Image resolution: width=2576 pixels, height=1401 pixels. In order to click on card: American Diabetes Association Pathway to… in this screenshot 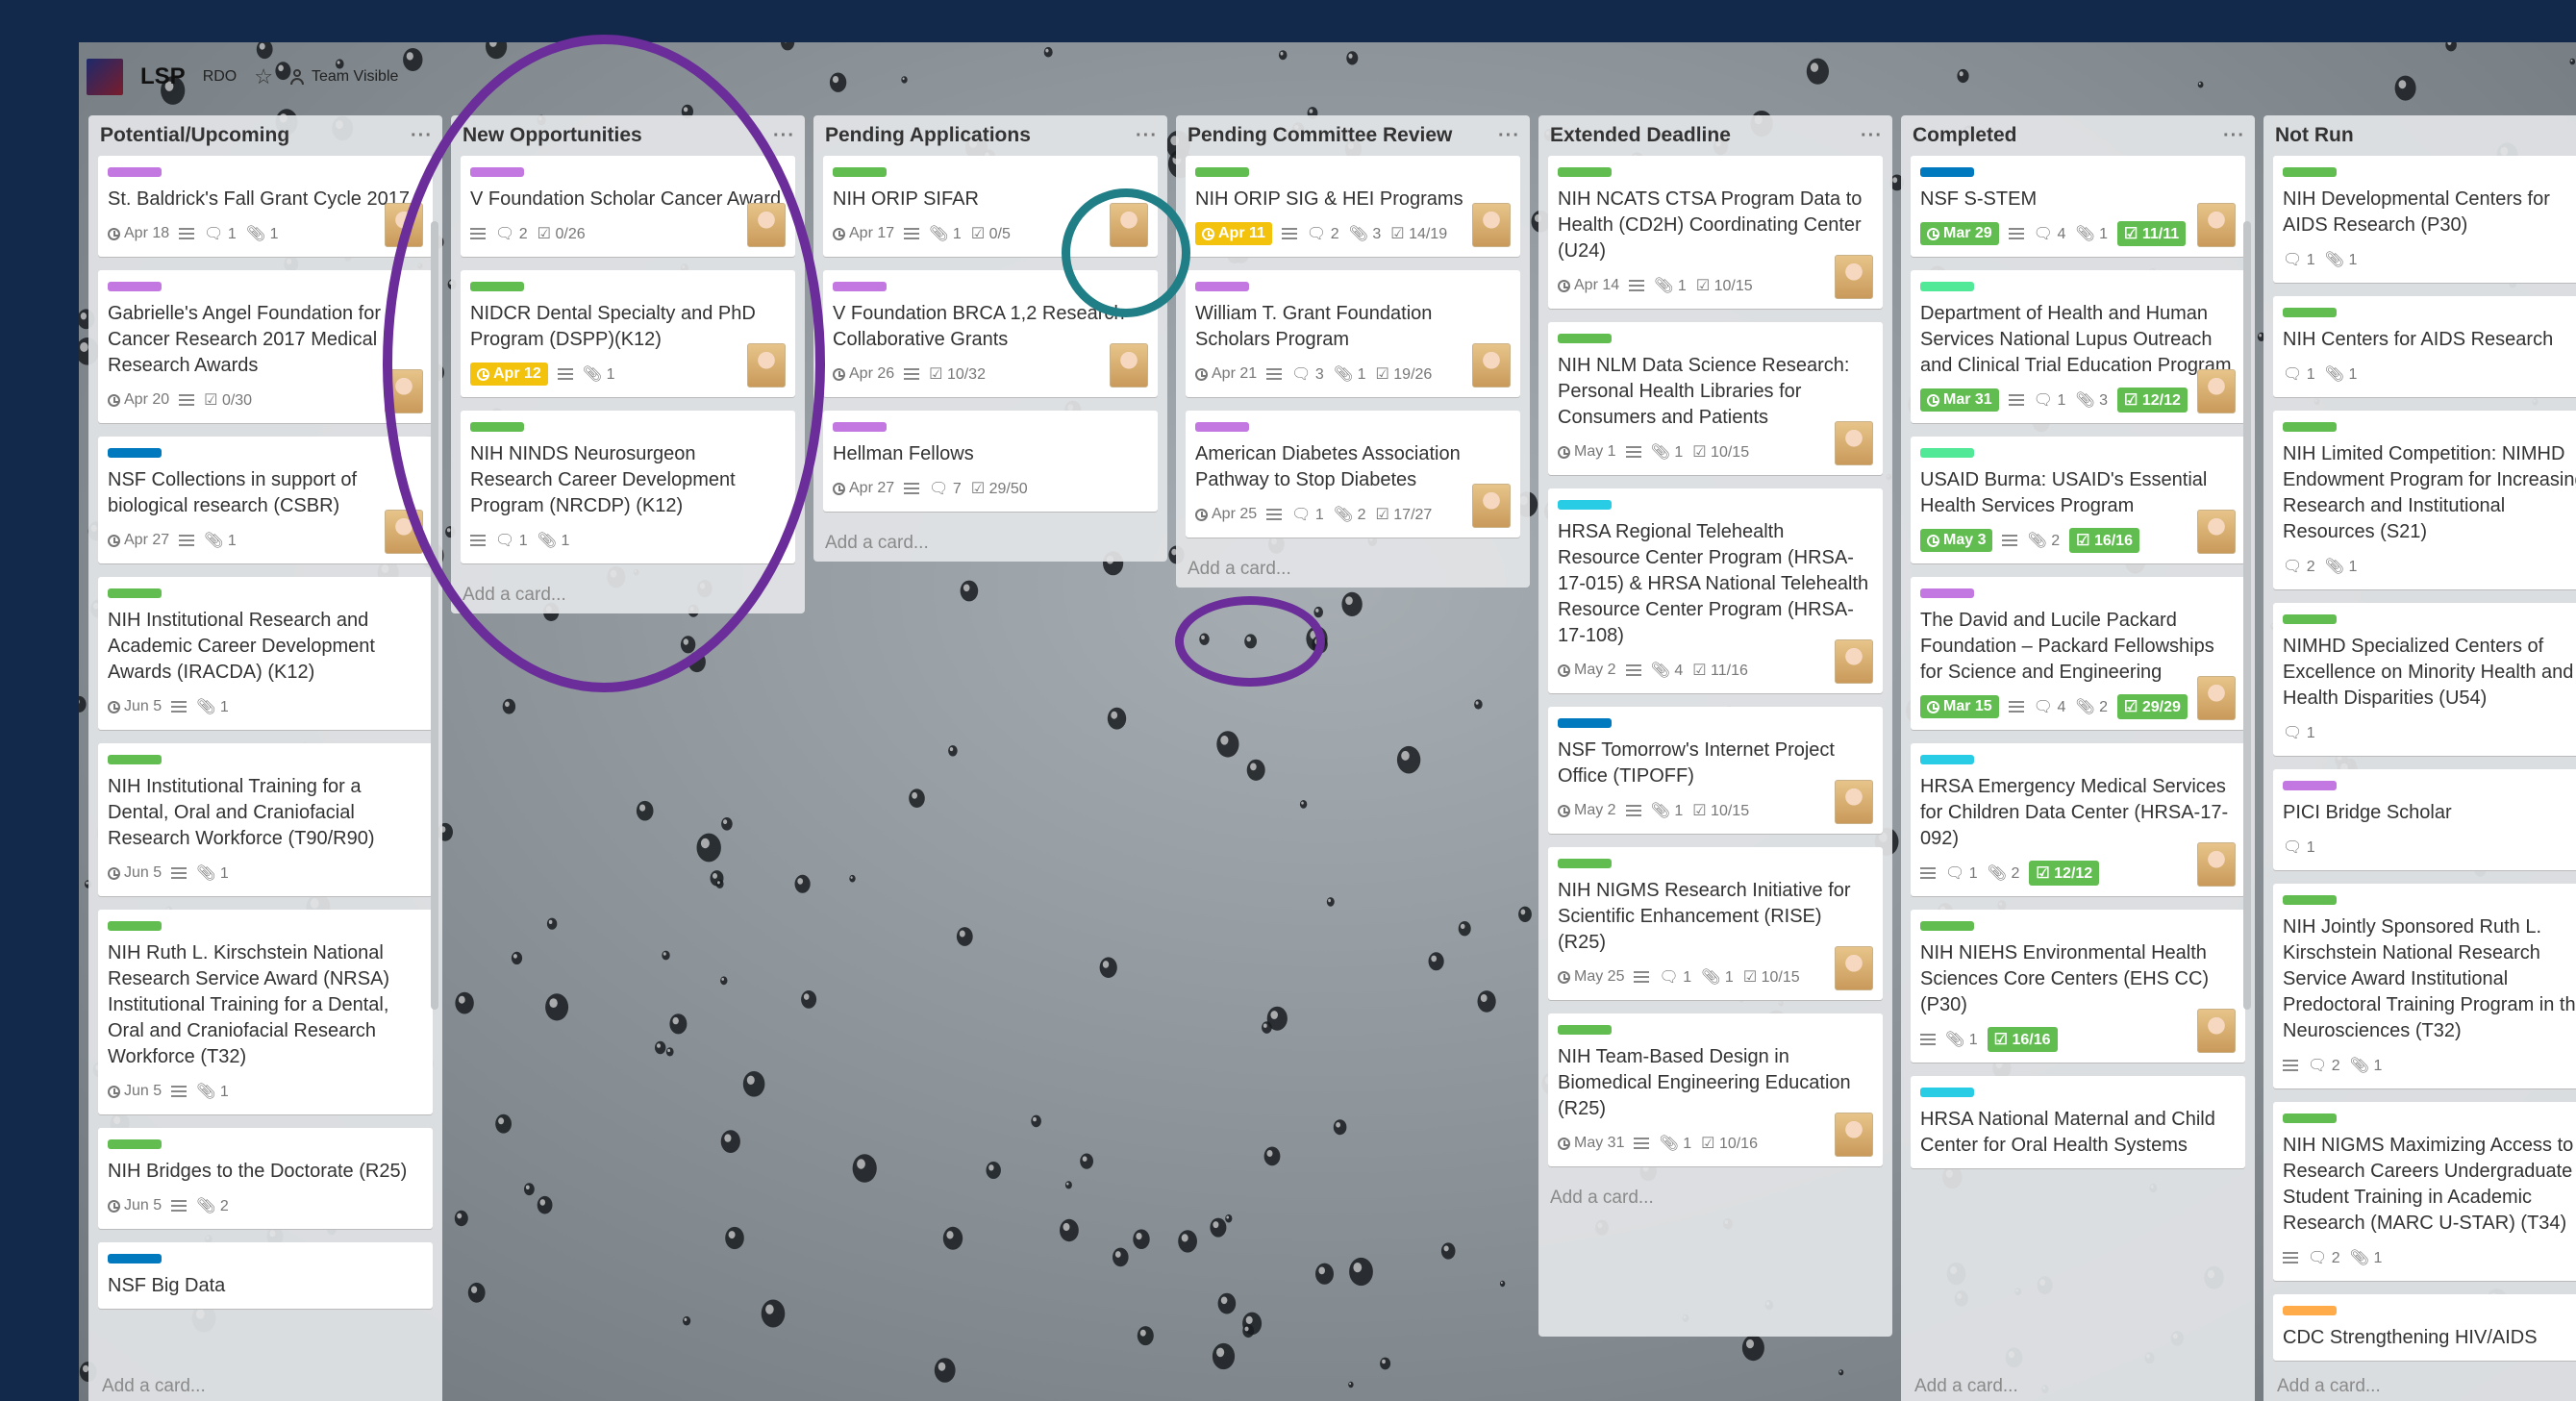, I will do `click(1353, 474)`.